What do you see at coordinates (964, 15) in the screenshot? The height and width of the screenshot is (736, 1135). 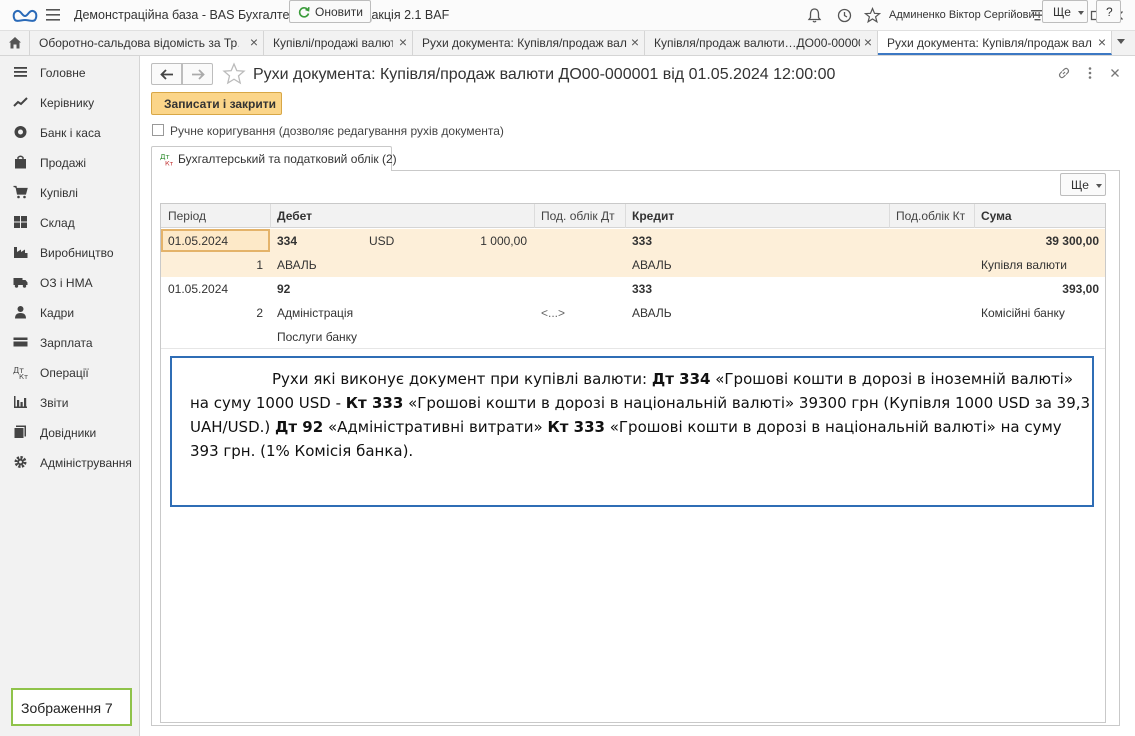 I see `user-name: Админенко Віктор Сергійович` at bounding box center [964, 15].